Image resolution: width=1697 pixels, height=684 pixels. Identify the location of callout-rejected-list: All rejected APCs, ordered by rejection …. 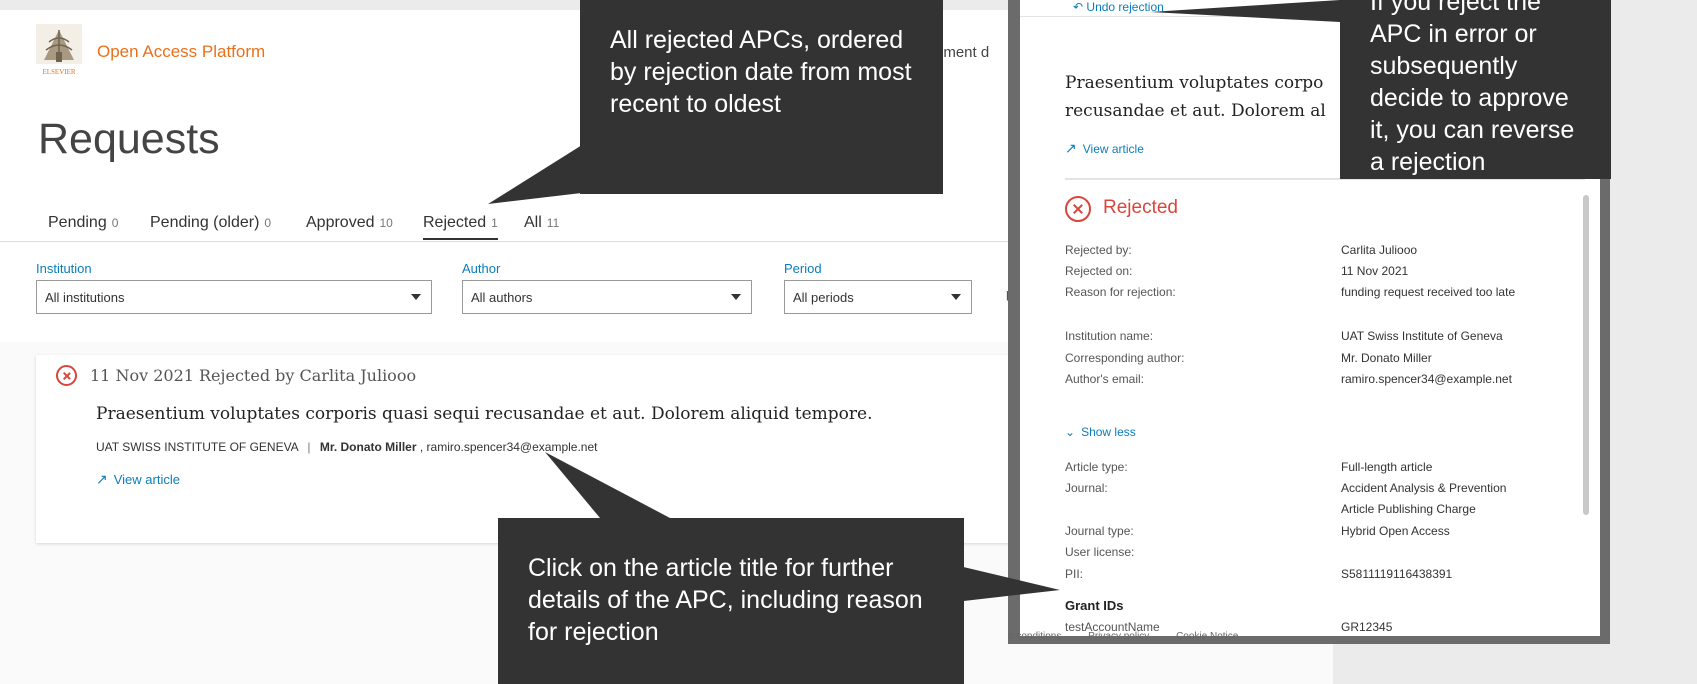
(761, 97).